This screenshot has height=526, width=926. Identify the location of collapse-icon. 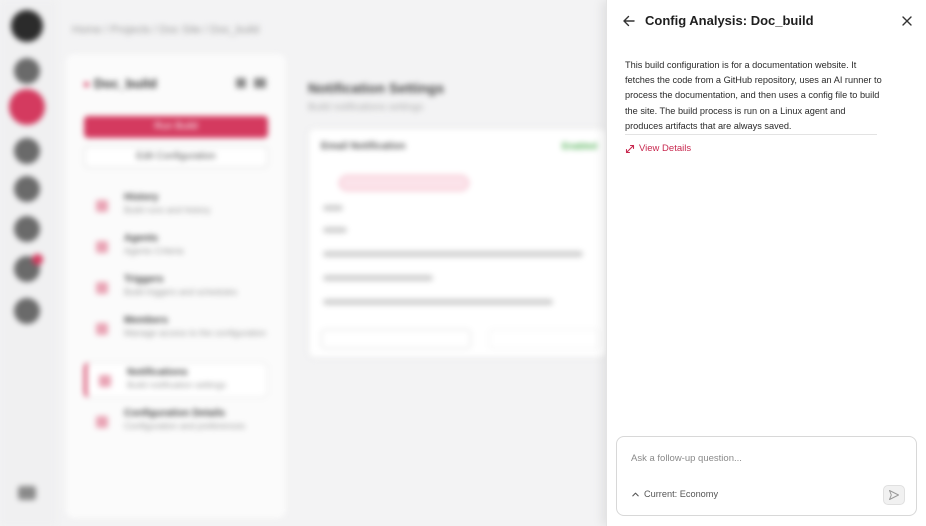
(27, 493).